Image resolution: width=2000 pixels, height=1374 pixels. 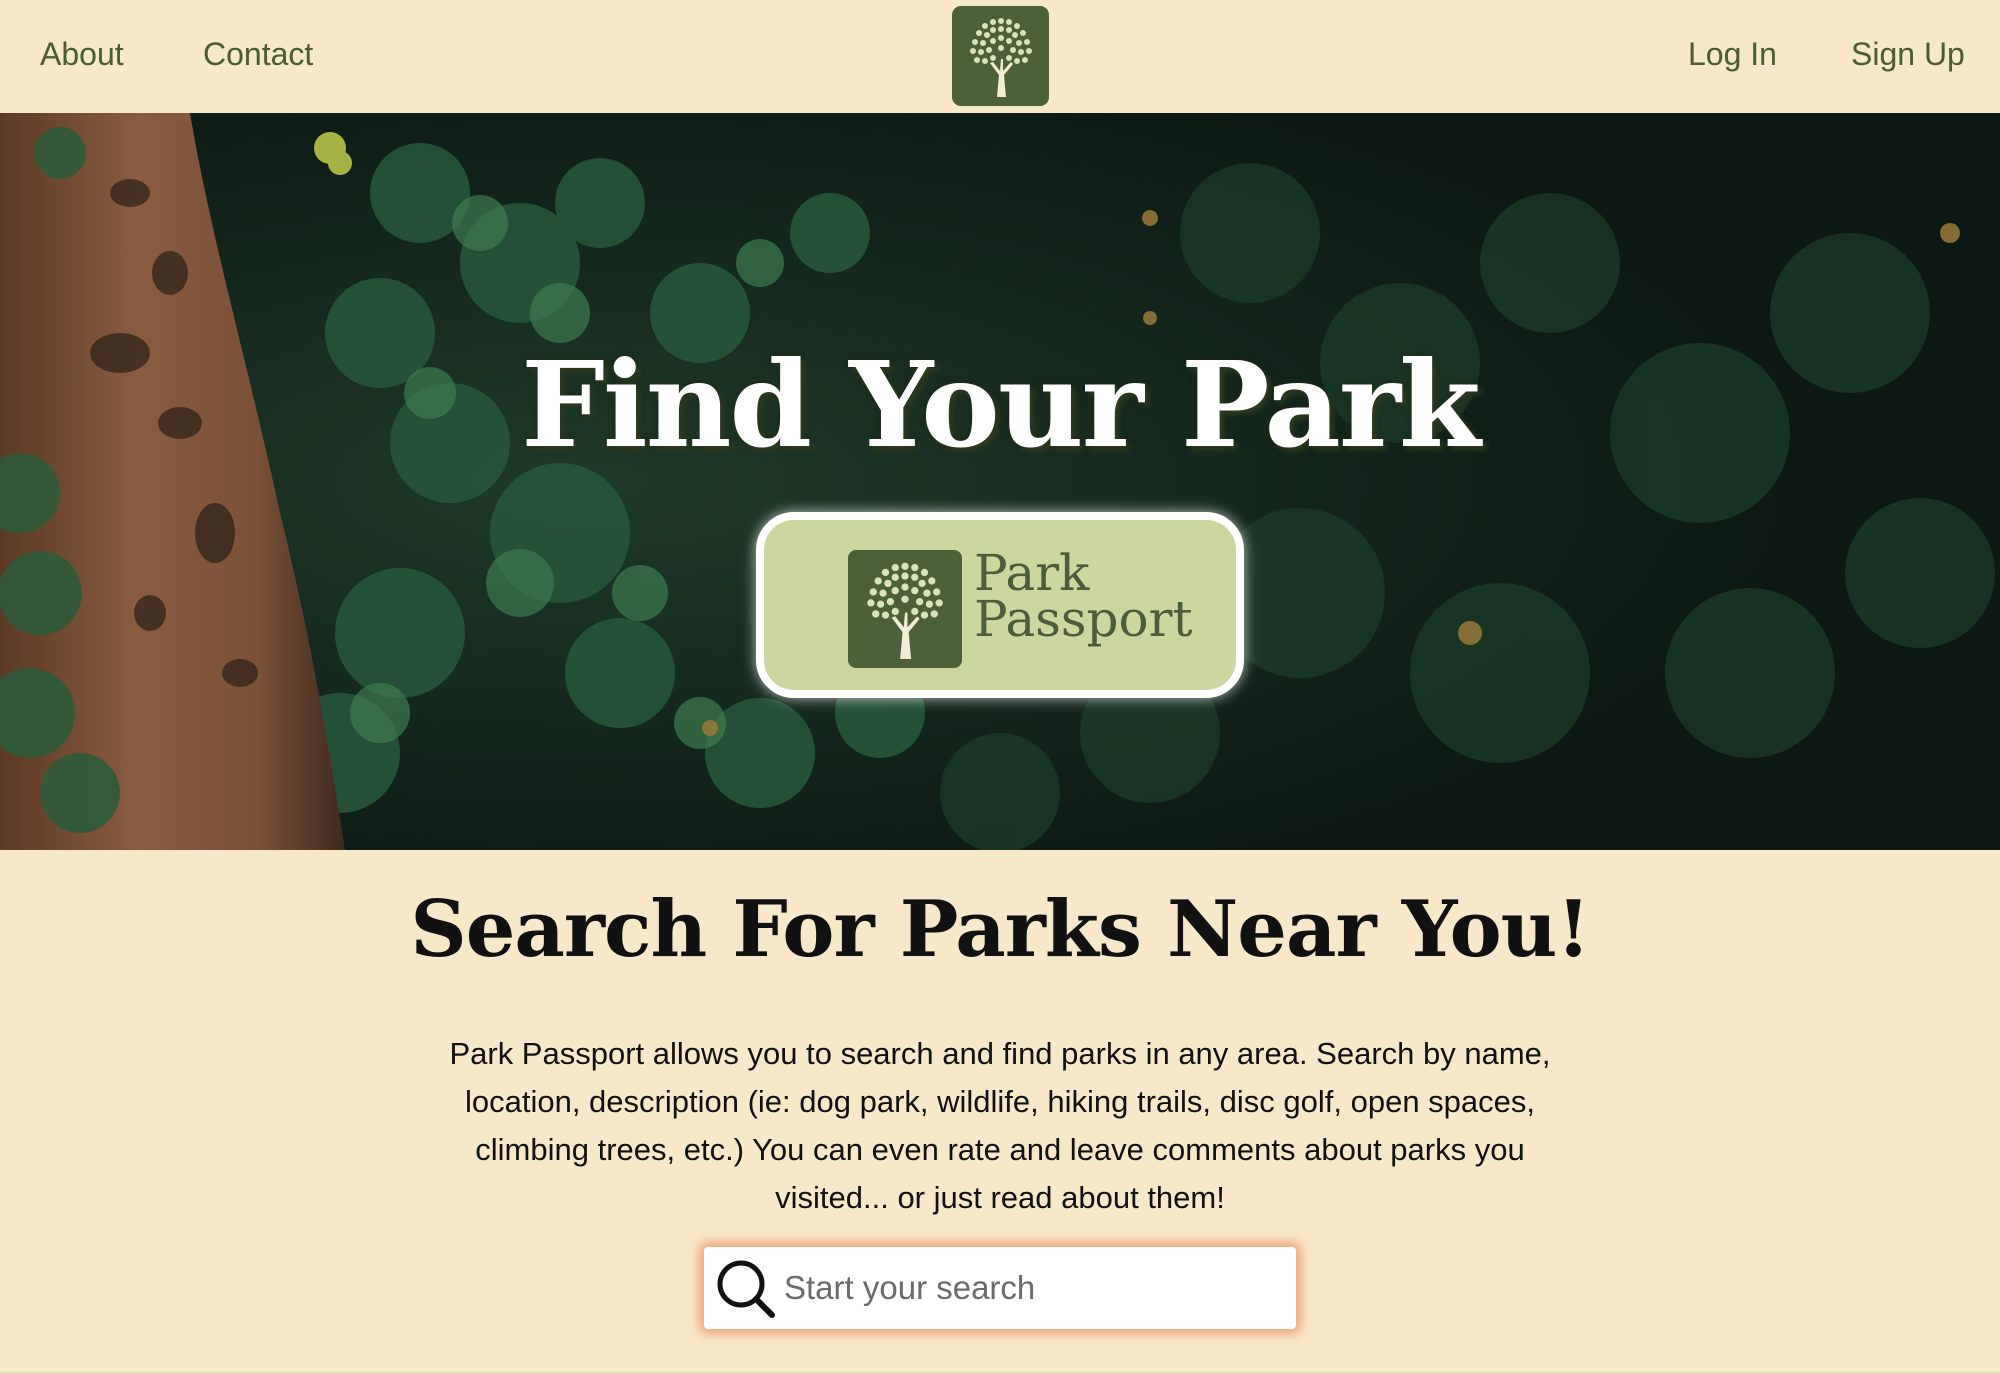 I want to click on nav-signup-link: Sign Up, so click(x=1908, y=54).